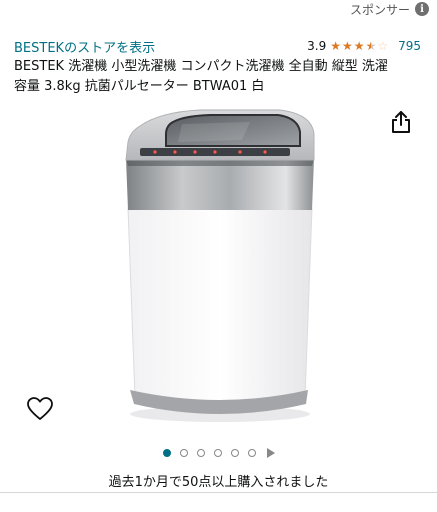 The width and height of the screenshot is (437, 512). What do you see at coordinates (422, 9) in the screenshot?
I see `info-icon: i` at bounding box center [422, 9].